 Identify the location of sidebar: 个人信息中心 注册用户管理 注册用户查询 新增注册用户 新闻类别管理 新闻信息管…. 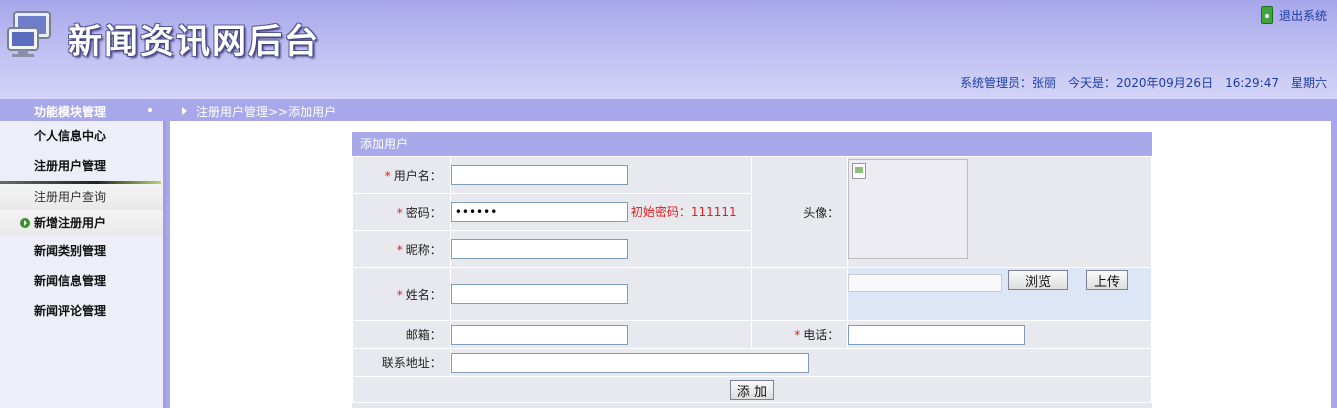
(83, 264).